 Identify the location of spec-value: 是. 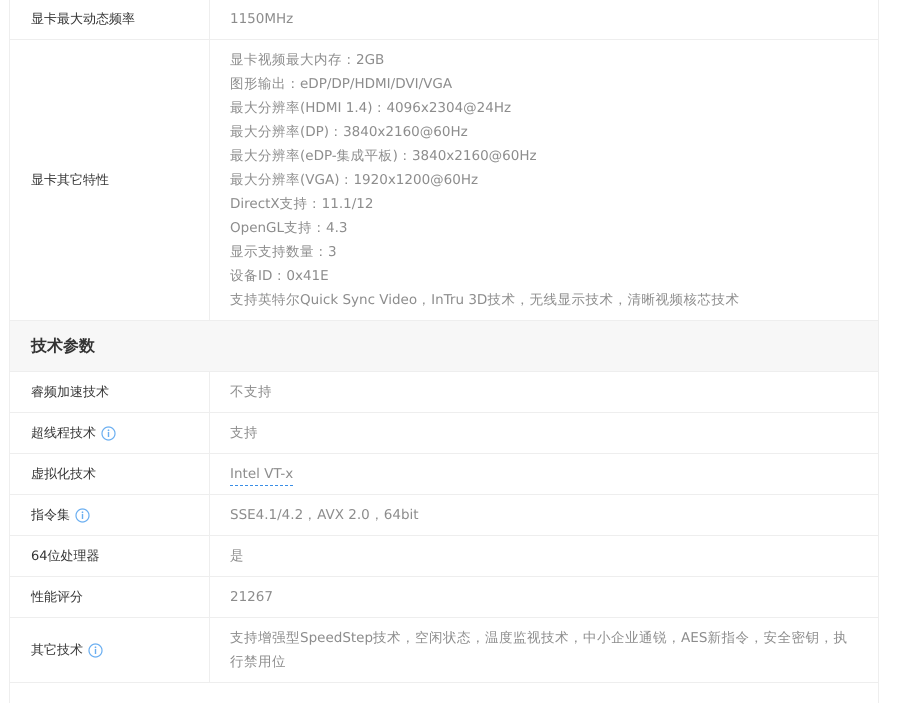
(237, 556).